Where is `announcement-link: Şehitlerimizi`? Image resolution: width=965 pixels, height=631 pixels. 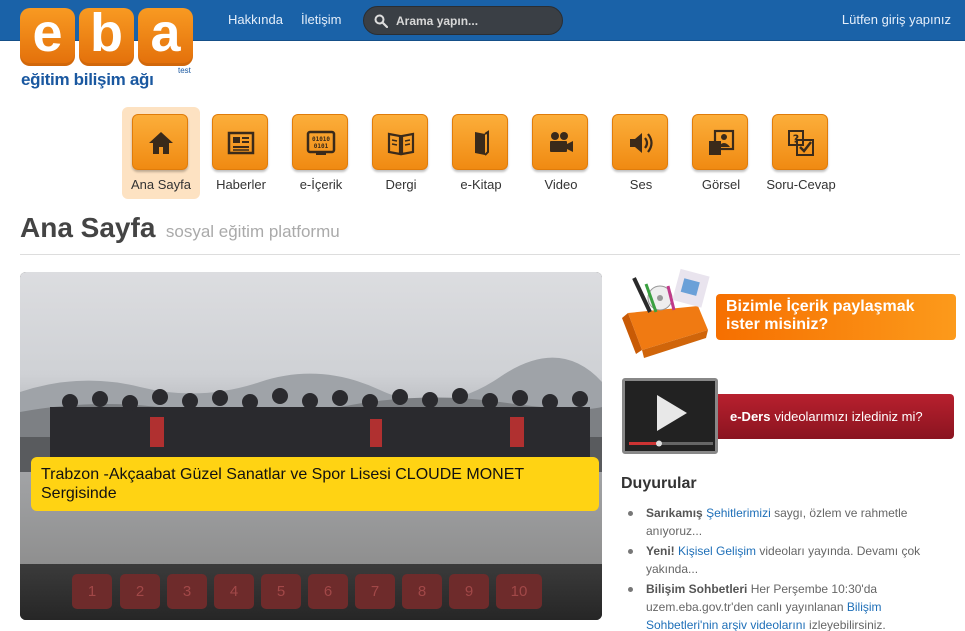
announcement-link: Şehitlerimizi is located at coordinates (738, 513).